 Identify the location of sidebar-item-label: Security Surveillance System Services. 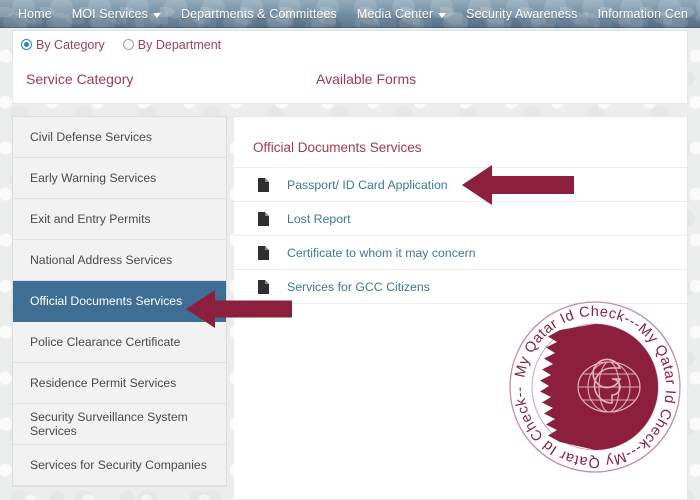
(109, 424).